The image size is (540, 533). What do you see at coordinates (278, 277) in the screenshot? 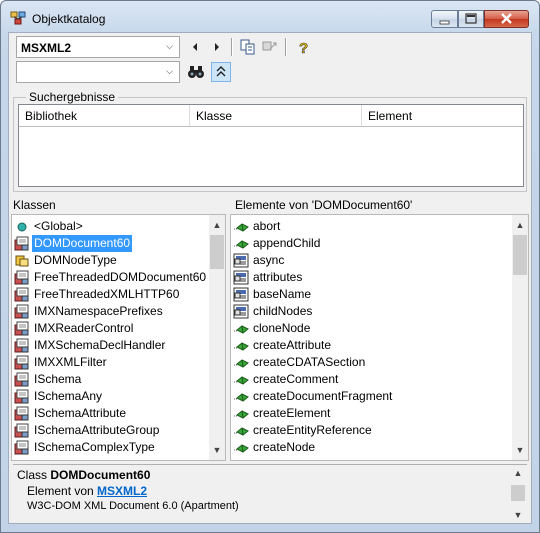
I see `member-list-item-label: attributes` at bounding box center [278, 277].